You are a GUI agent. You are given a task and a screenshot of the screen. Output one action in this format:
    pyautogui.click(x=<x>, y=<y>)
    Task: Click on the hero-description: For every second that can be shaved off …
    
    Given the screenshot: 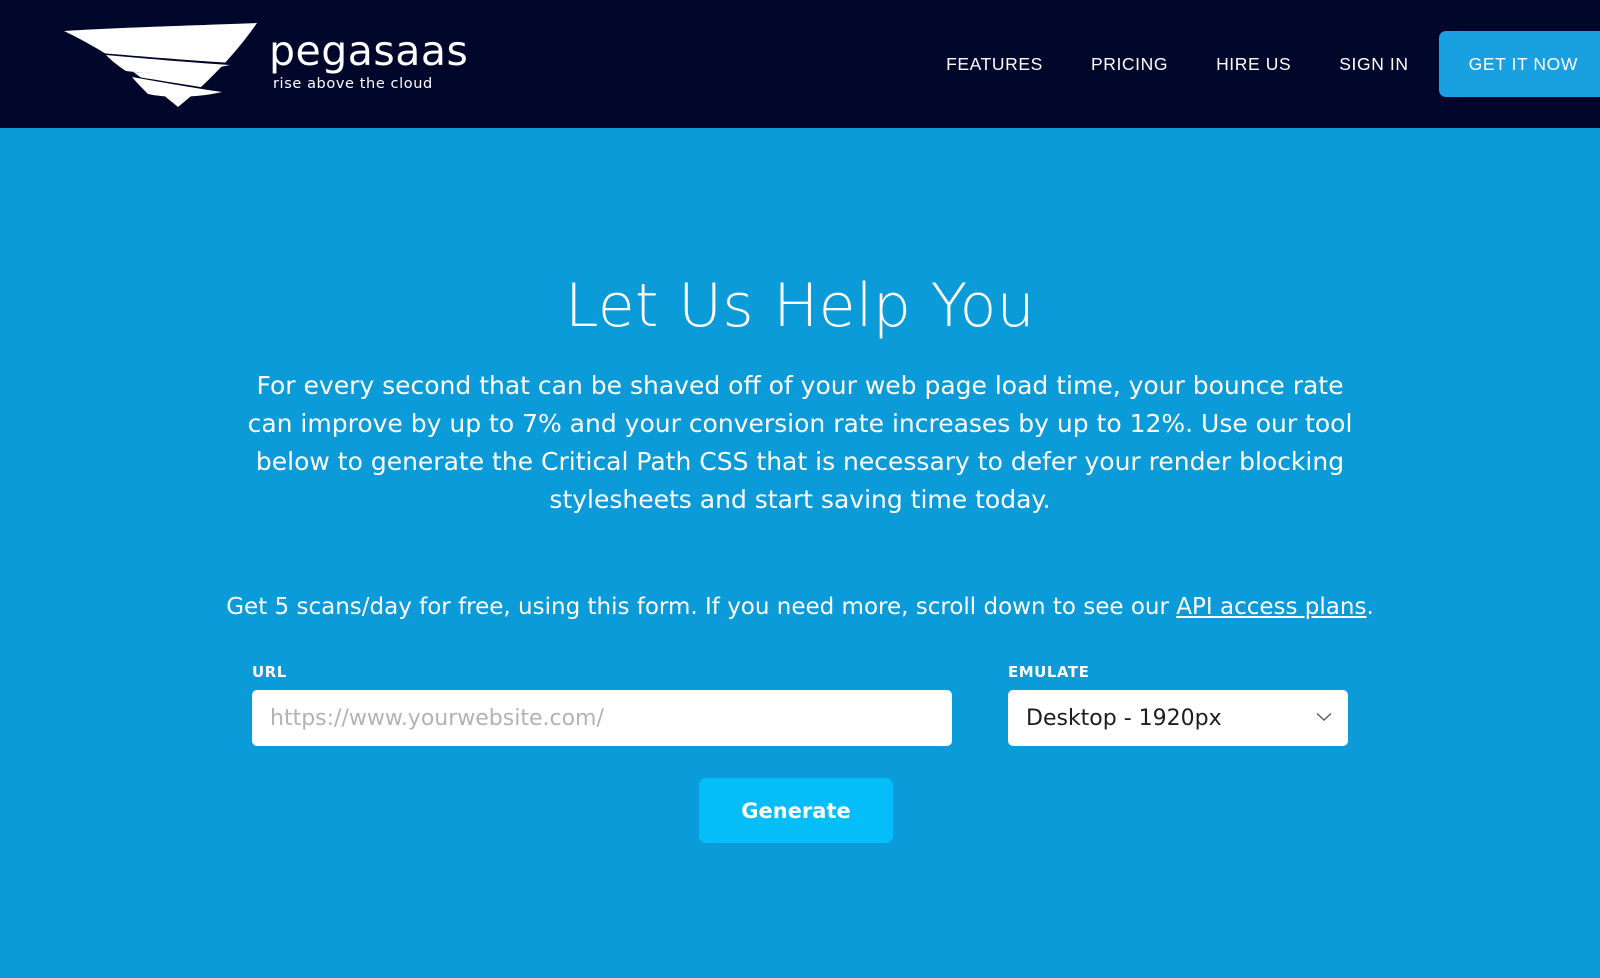 What is the action you would take?
    pyautogui.click(x=800, y=442)
    